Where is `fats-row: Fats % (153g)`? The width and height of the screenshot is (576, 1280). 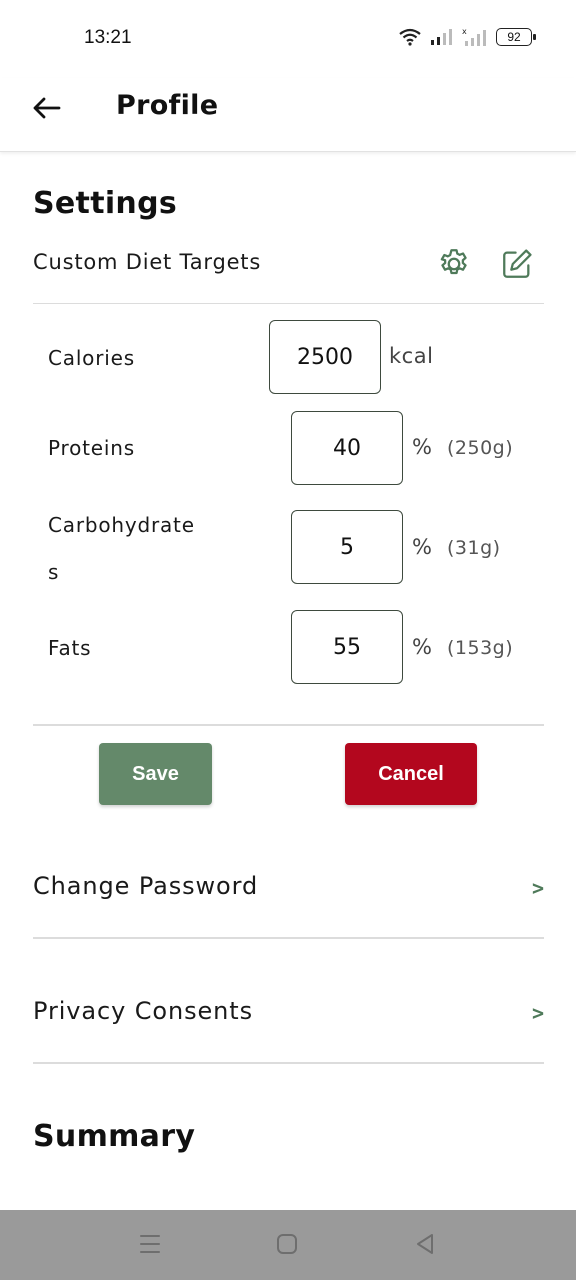
fats-row: Fats % (153g) is located at coordinates (298, 648).